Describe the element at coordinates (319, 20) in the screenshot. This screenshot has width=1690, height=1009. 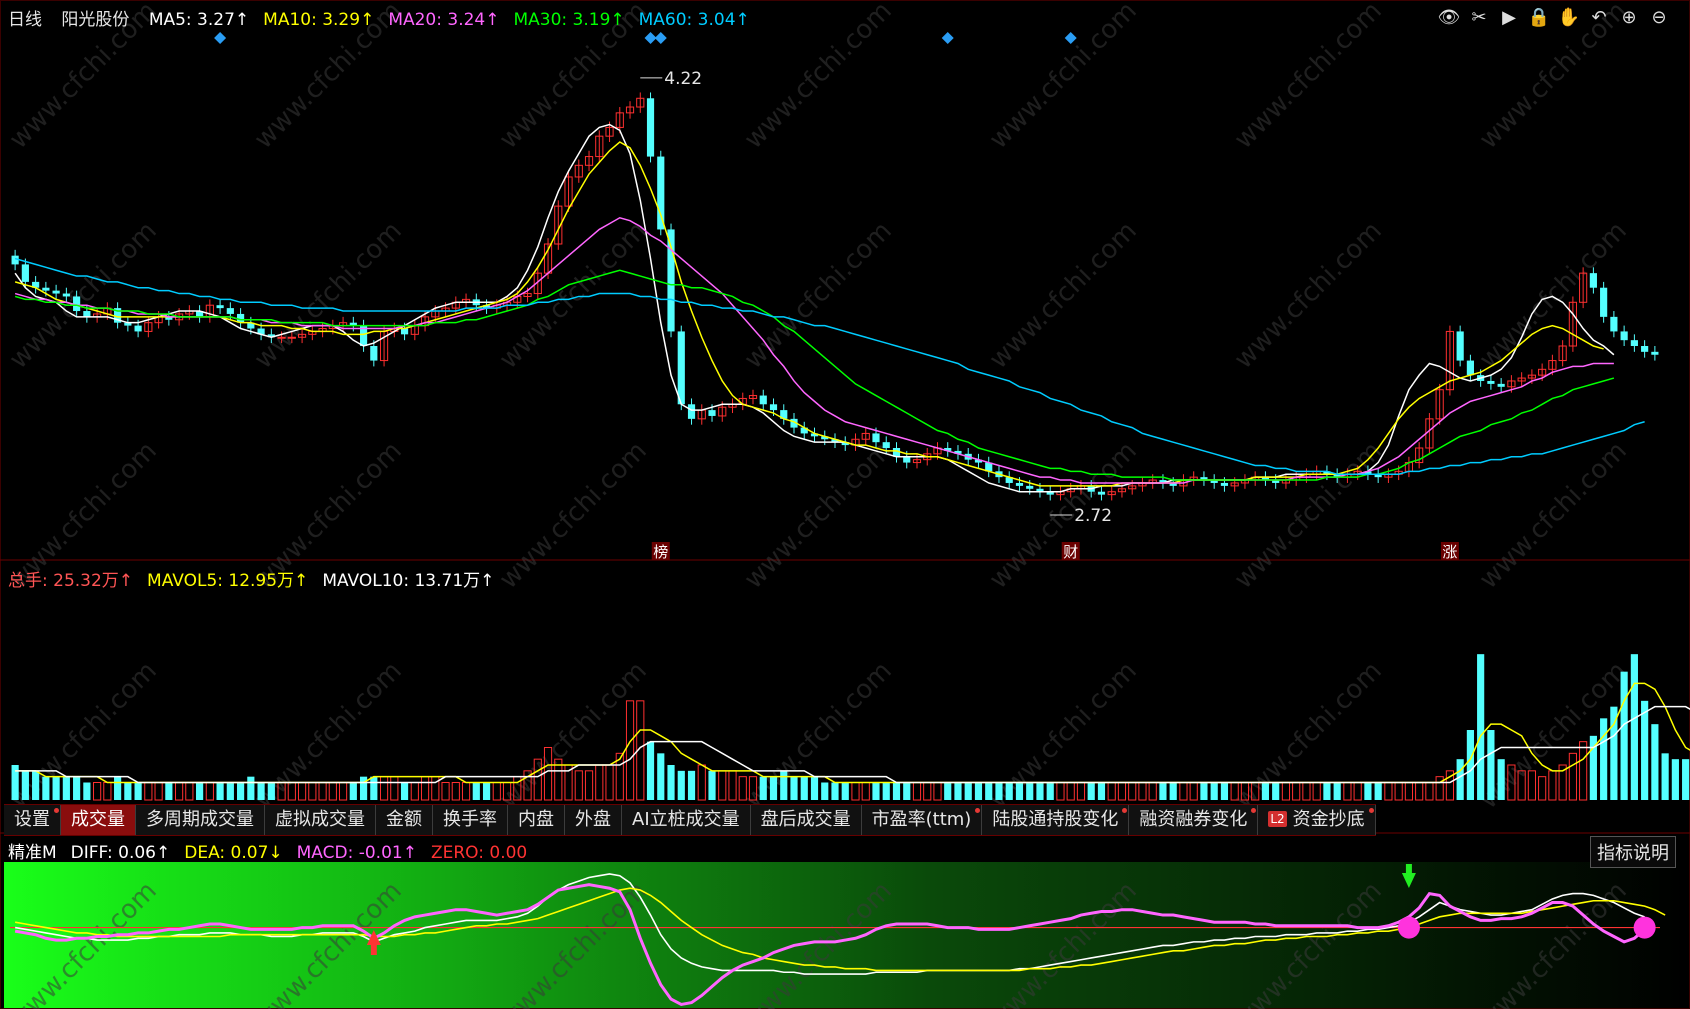
I see `ma-legend-item-1: MA10: 3.29↑` at that location.